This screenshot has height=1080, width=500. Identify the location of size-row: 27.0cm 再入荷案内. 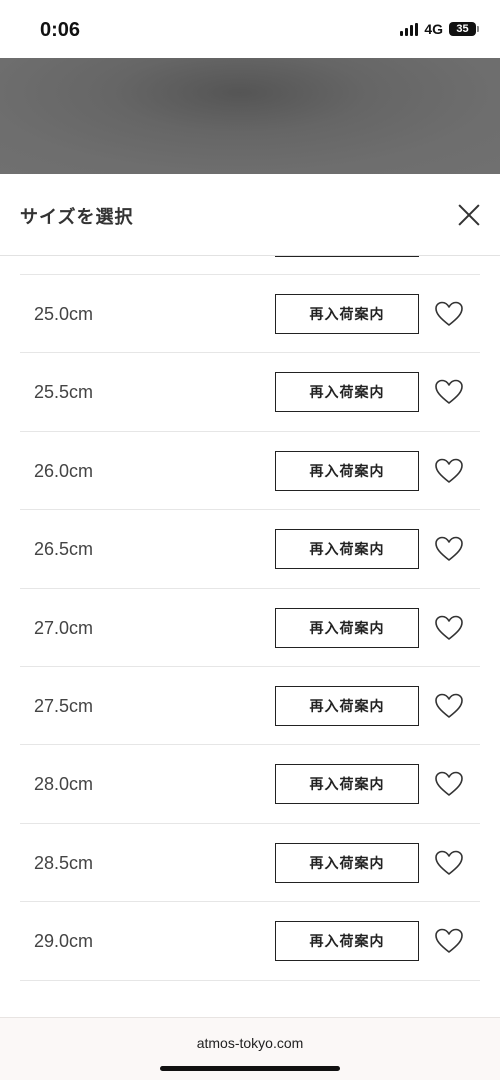
(250, 628).